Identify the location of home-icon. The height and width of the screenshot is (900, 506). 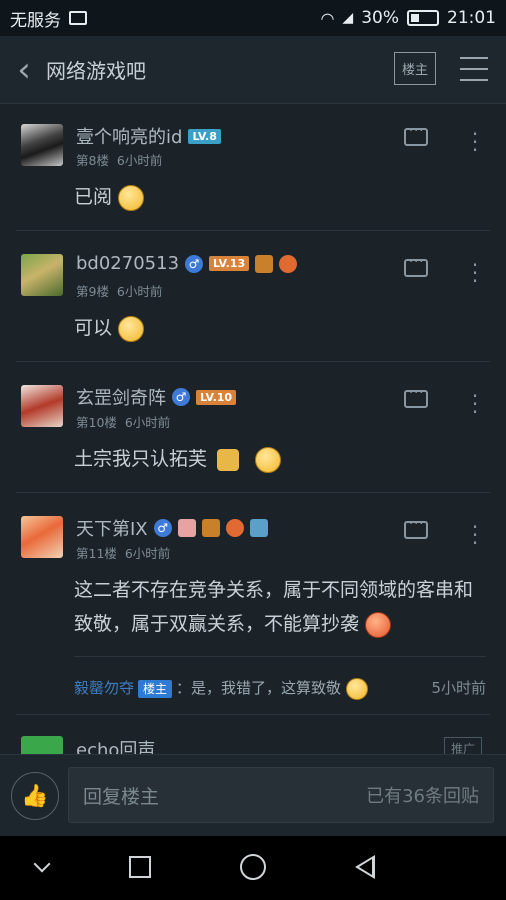
(253, 867).